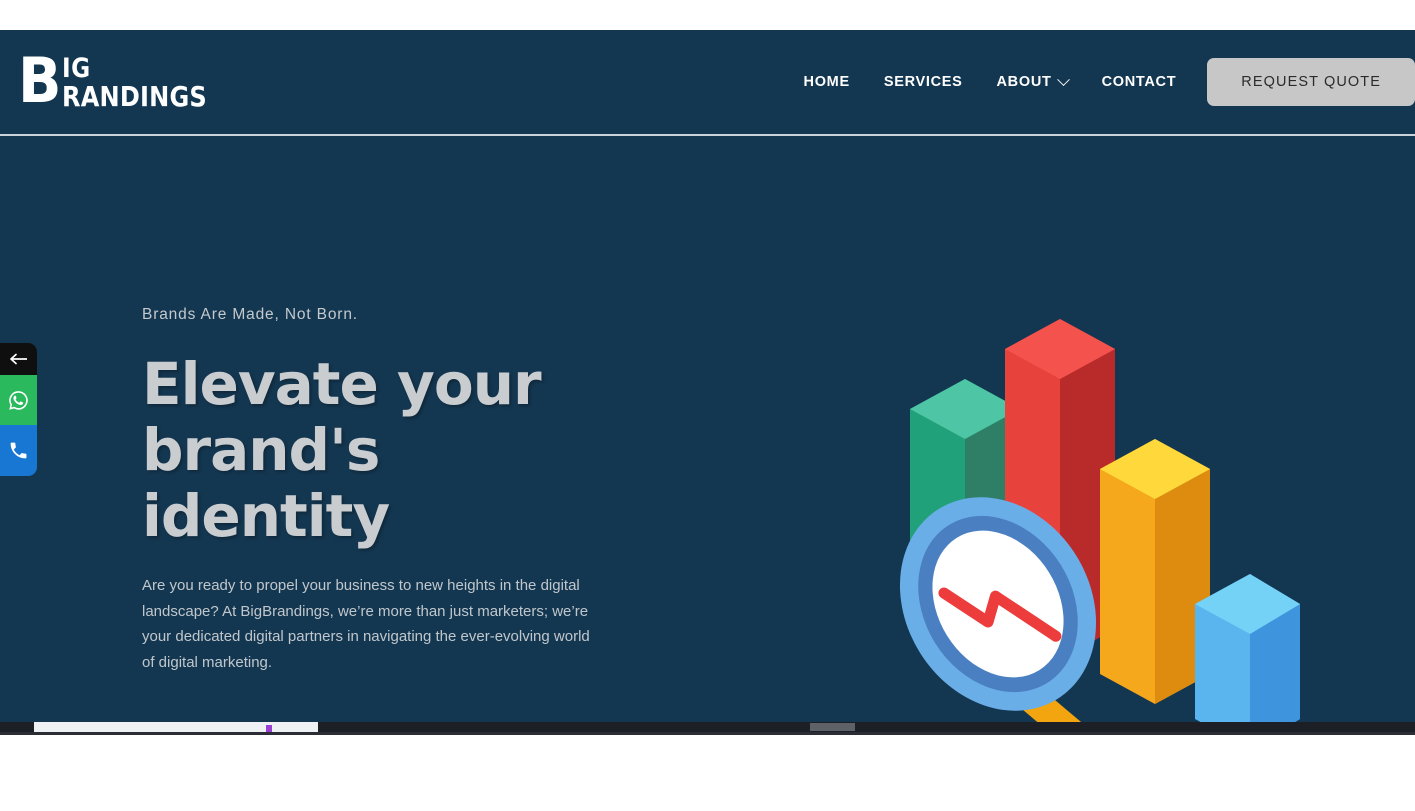 The height and width of the screenshot is (811, 1415). I want to click on whatsapp-button, so click(18, 400).